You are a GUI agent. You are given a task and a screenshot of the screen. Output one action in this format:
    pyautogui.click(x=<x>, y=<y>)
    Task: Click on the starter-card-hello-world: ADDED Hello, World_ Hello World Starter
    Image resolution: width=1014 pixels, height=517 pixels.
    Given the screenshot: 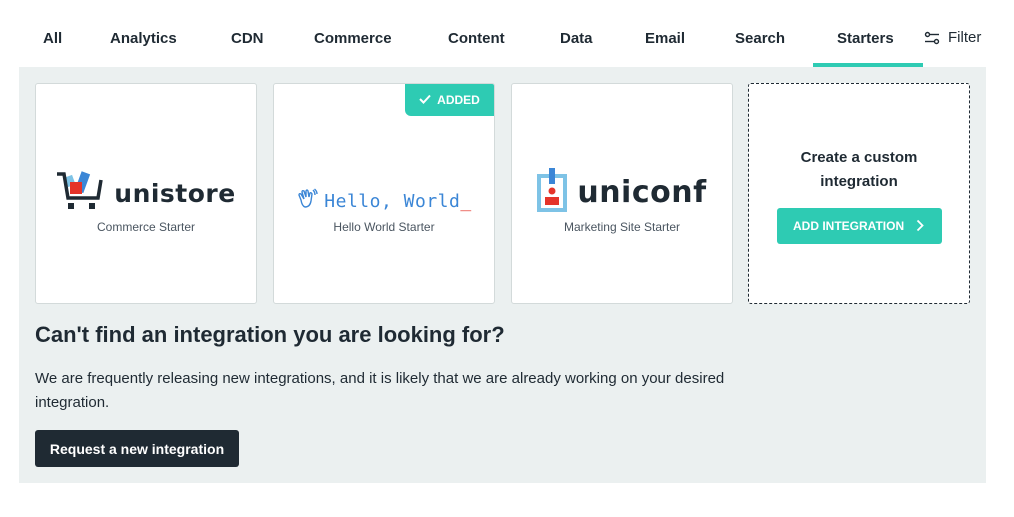 What is the action you would take?
    pyautogui.click(x=384, y=193)
    